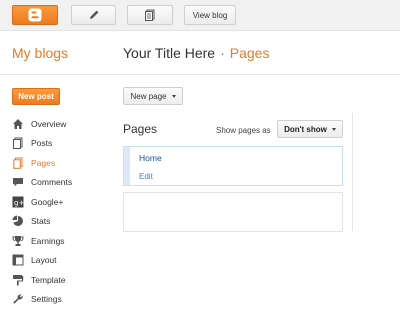 Image resolution: width=400 pixels, height=331 pixels. What do you see at coordinates (48, 279) in the screenshot?
I see `sidebar-item-label: Template` at bounding box center [48, 279].